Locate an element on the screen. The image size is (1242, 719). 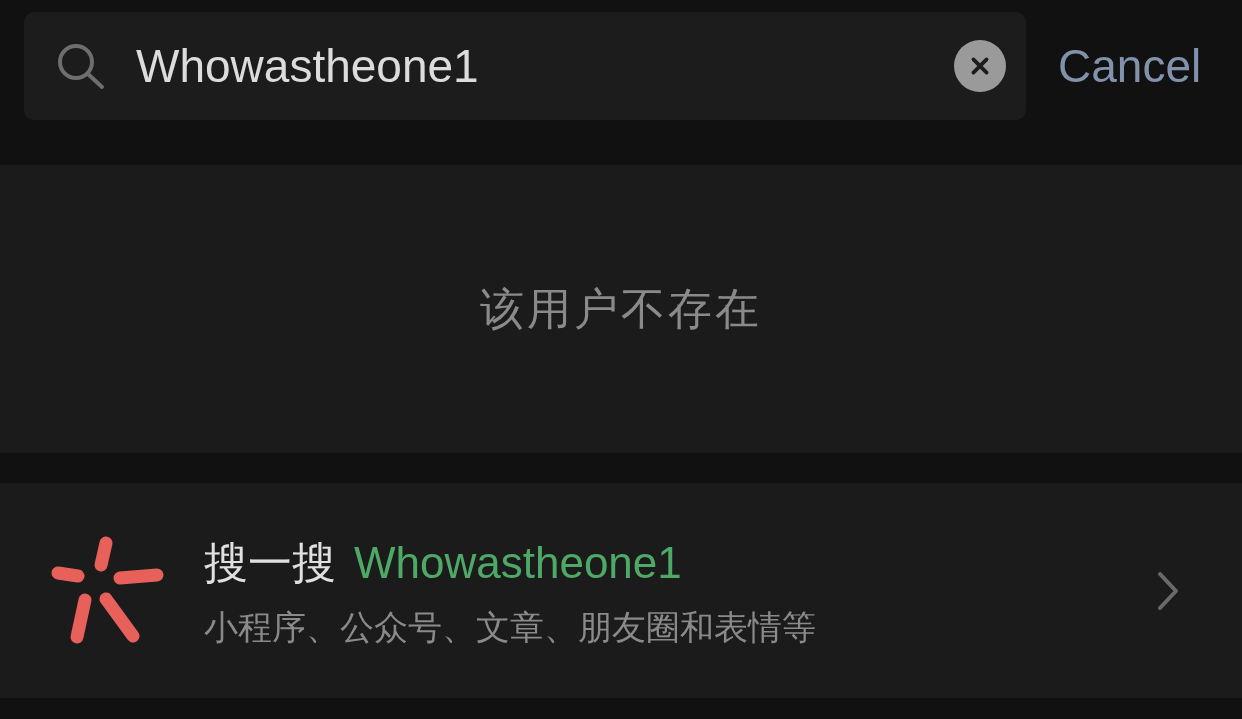
web-search-subtitle: 小程序、公众号、文章、朋友圈和表情等 is located at coordinates (510, 627).